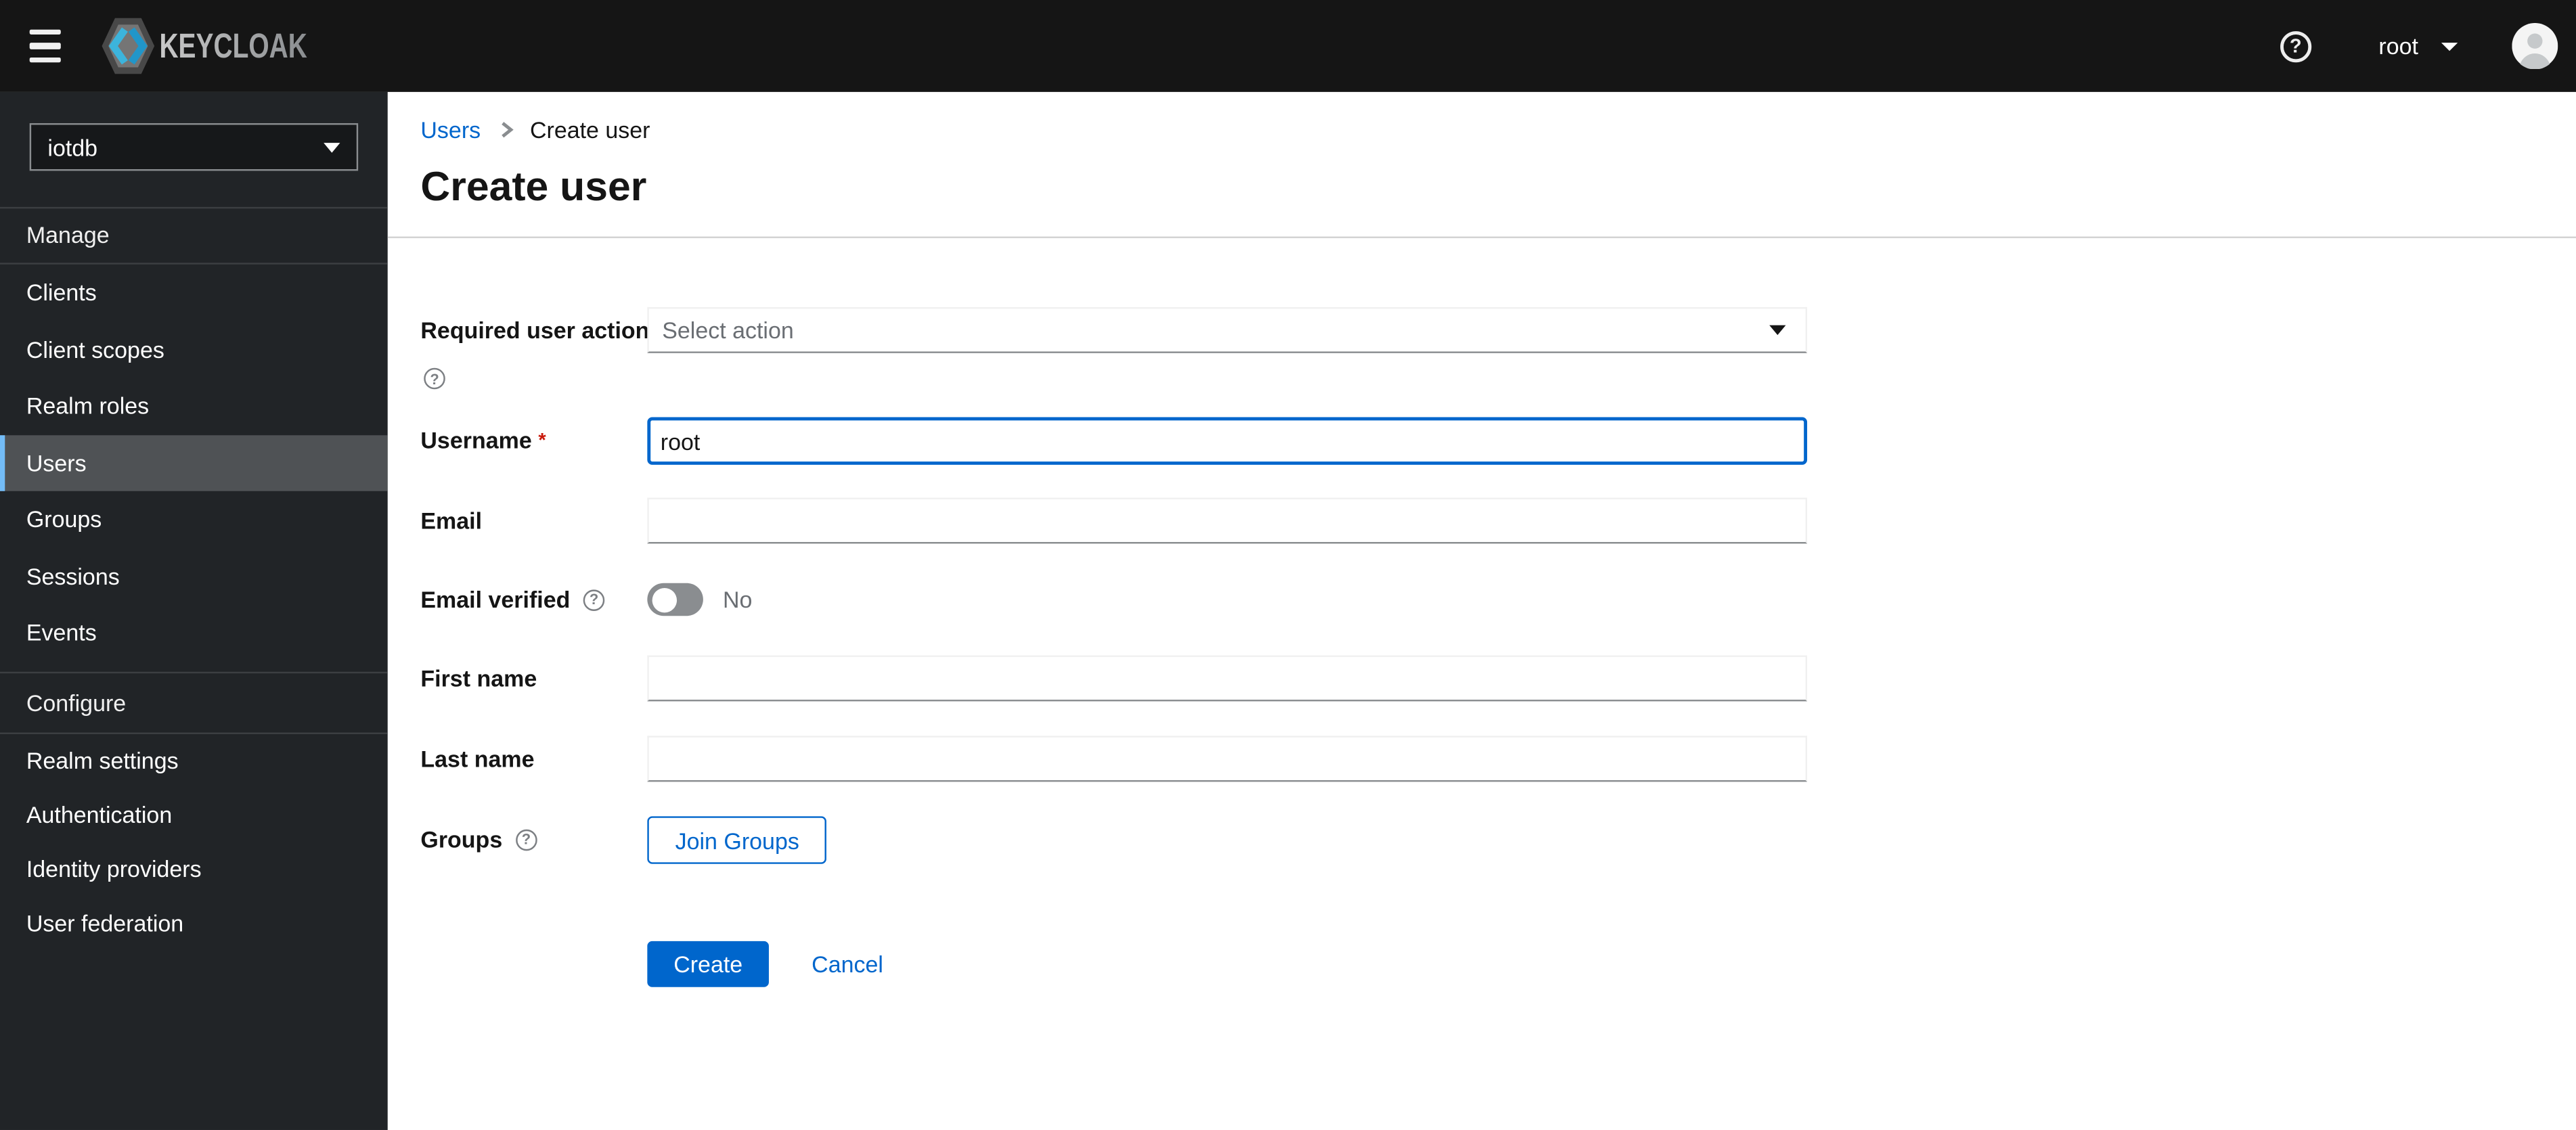 The image size is (2576, 1130). Describe the element at coordinates (2398, 46) in the screenshot. I see `current-user-label: root` at that location.